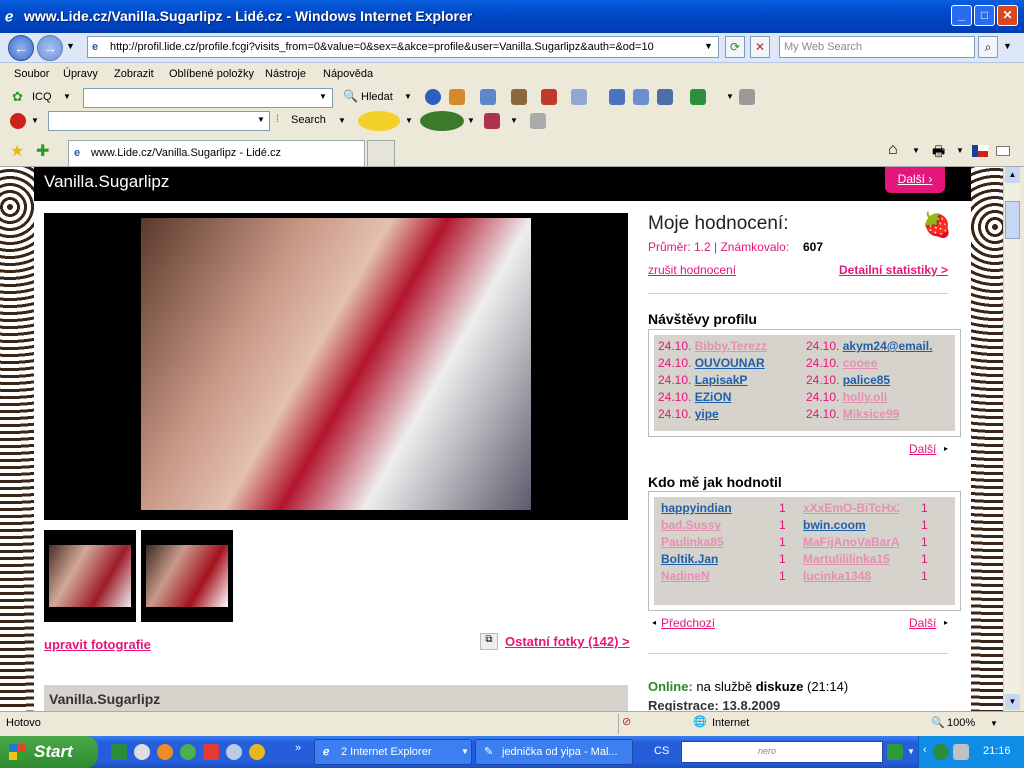 The width and height of the screenshot is (1024, 768). I want to click on search-icon: ⌕, so click(988, 47).